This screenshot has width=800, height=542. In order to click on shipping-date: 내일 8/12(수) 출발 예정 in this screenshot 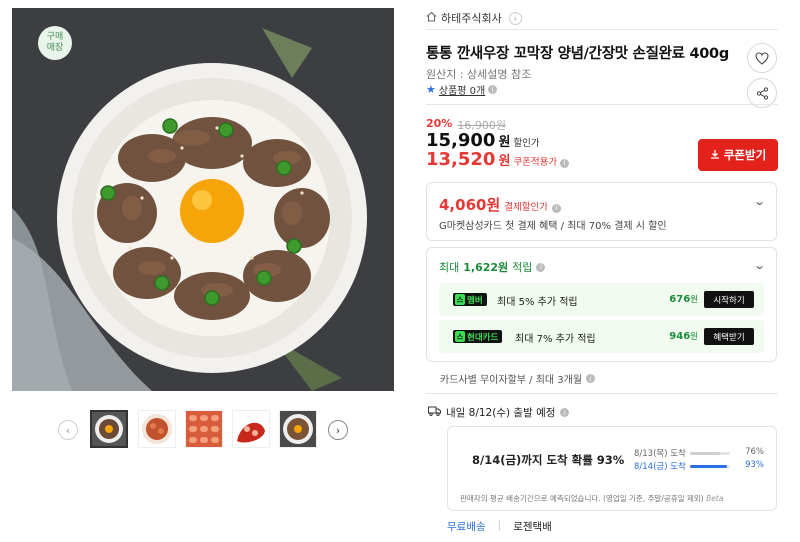, I will do `click(501, 413)`.